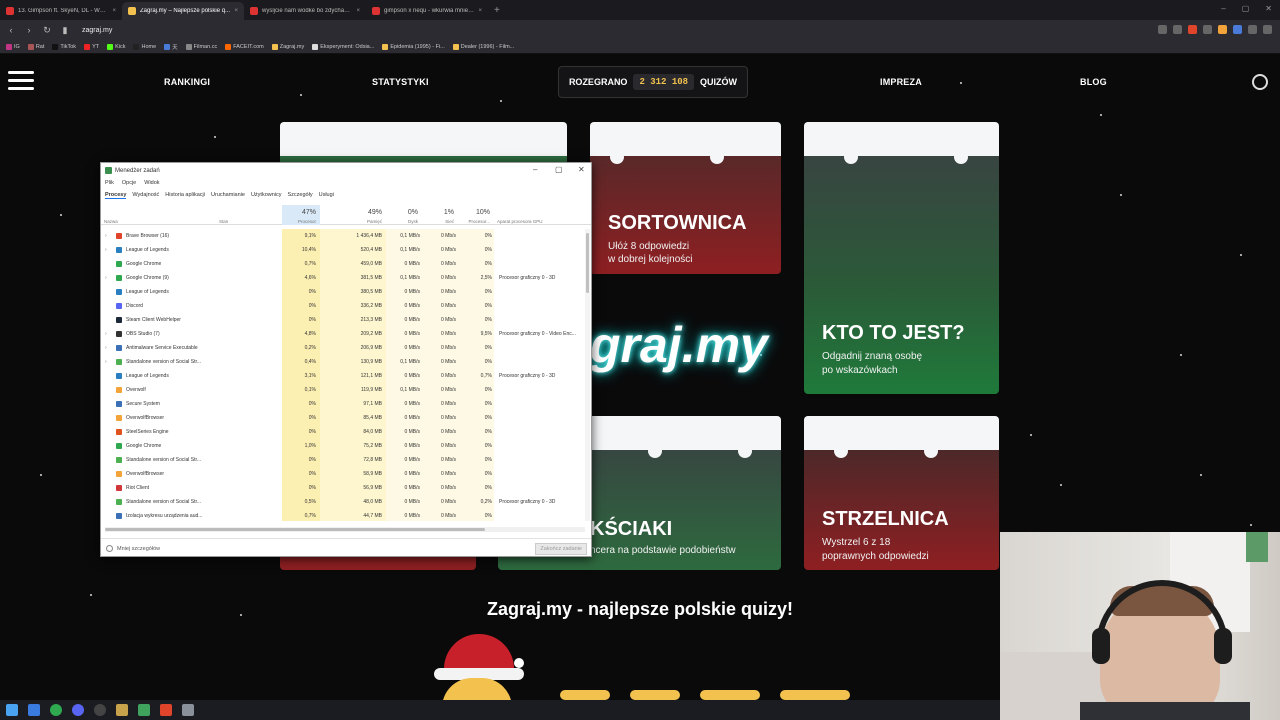 Image resolution: width=1280 pixels, height=720 pixels. Describe the element at coordinates (188, 710) in the screenshot. I see `task-manager-icon` at that location.